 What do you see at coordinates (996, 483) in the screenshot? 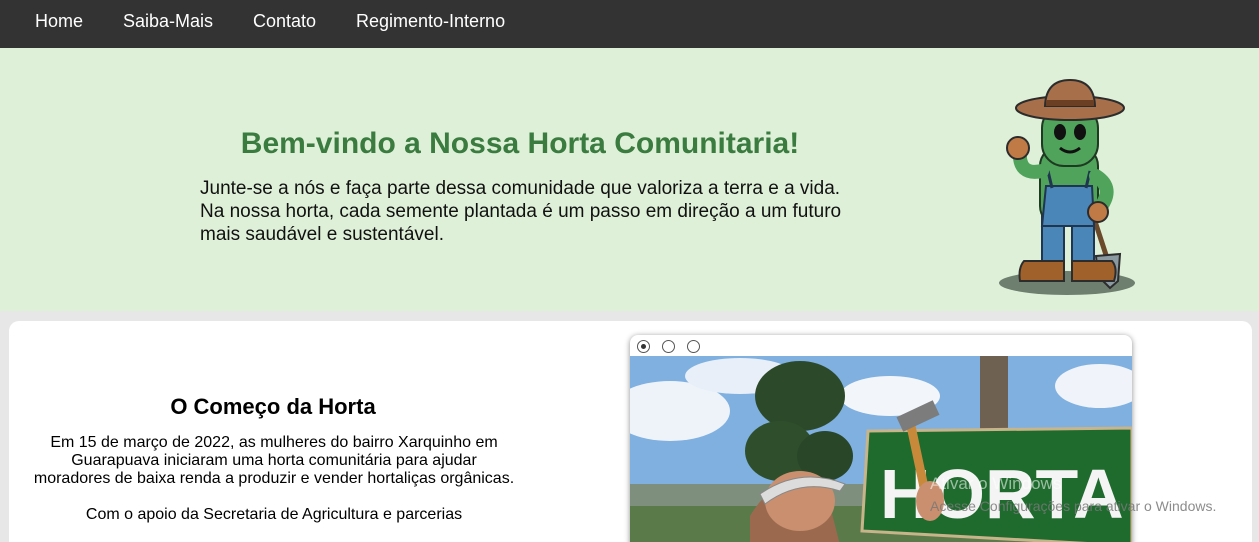
I see `windows-activation-title: Ativar o Windows` at bounding box center [996, 483].